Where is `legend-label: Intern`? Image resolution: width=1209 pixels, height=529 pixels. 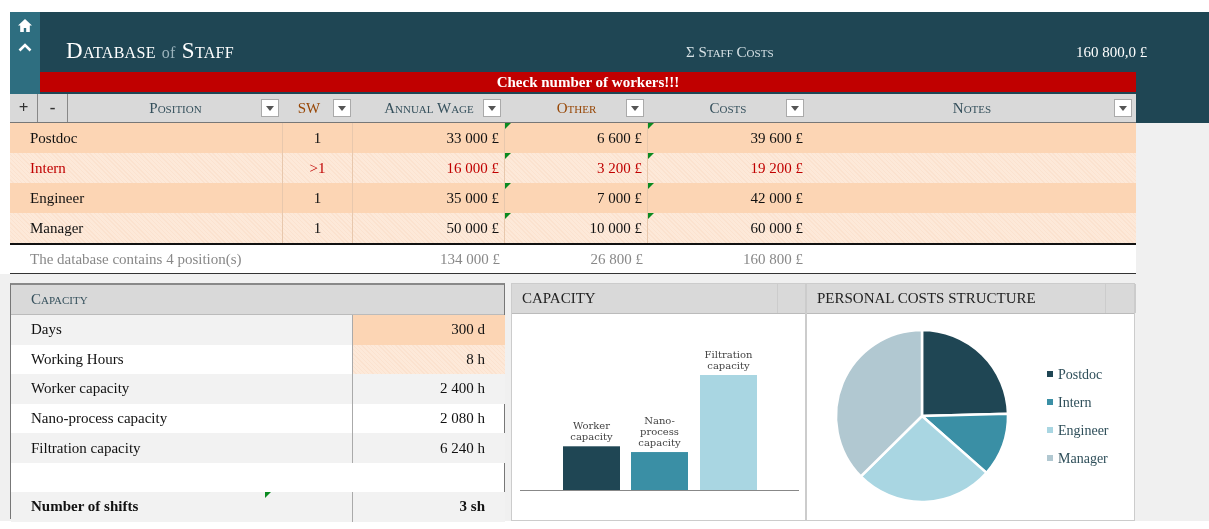 legend-label: Intern is located at coordinates (1075, 402).